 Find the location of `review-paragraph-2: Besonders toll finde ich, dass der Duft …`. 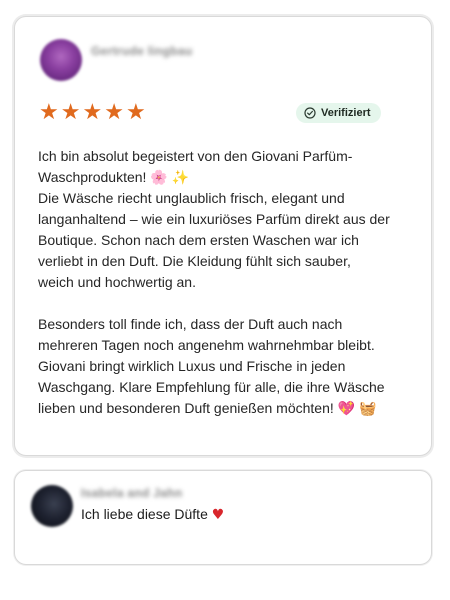

review-paragraph-2: Besonders toll finde ich, dass der Duft … is located at coordinates (211, 366).